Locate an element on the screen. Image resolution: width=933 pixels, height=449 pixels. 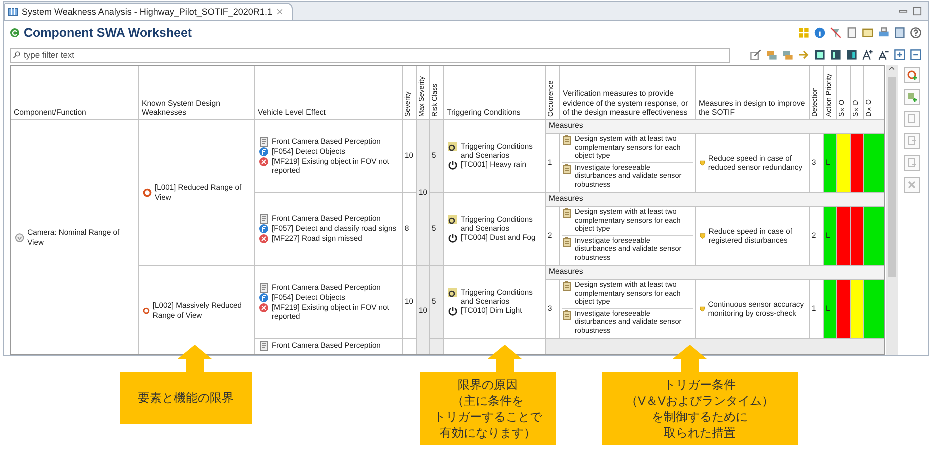
export-icon is located at coordinates (900, 33).